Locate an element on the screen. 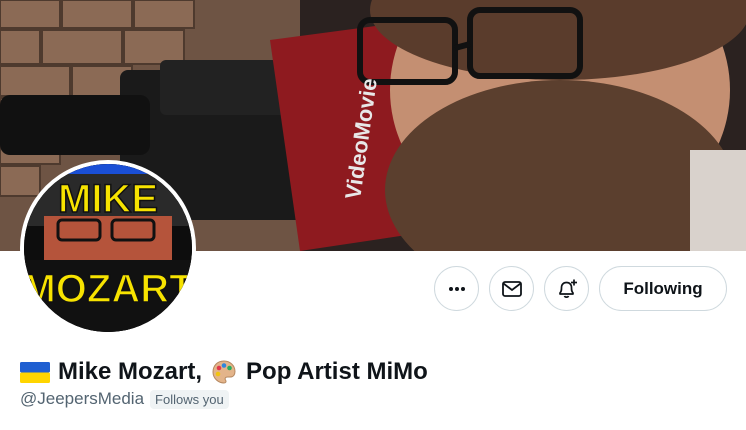  user-handle: @JeepersMedia is located at coordinates (82, 398).